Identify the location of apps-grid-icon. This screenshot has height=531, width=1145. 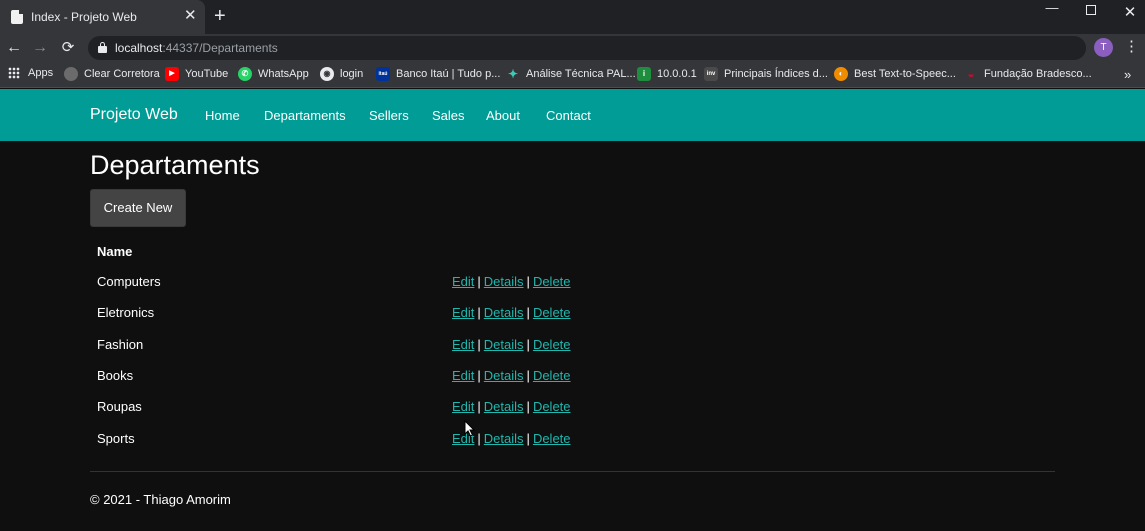
(14, 73).